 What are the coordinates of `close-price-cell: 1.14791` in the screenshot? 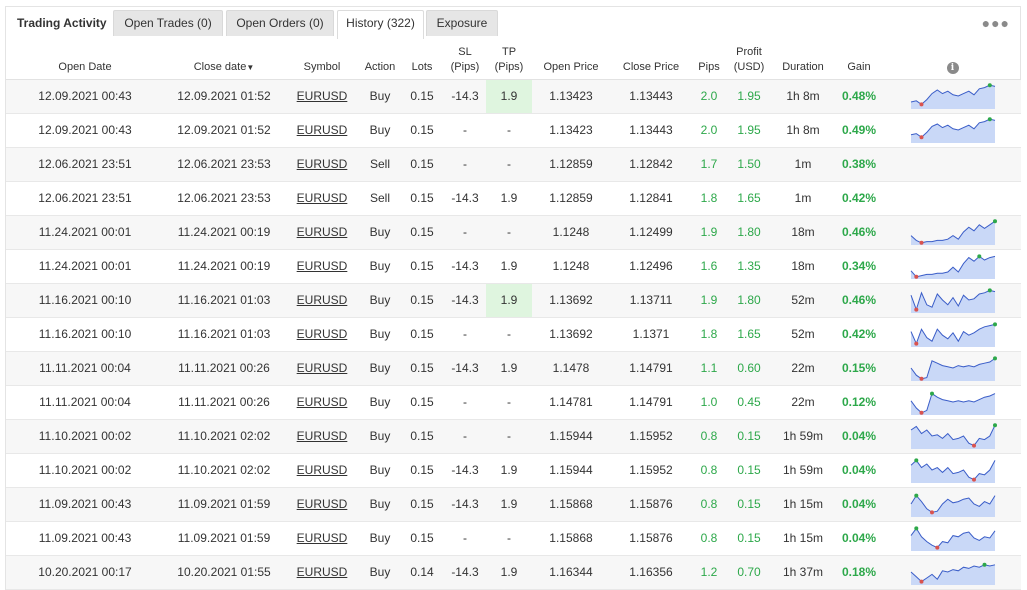 It's located at (651, 402).